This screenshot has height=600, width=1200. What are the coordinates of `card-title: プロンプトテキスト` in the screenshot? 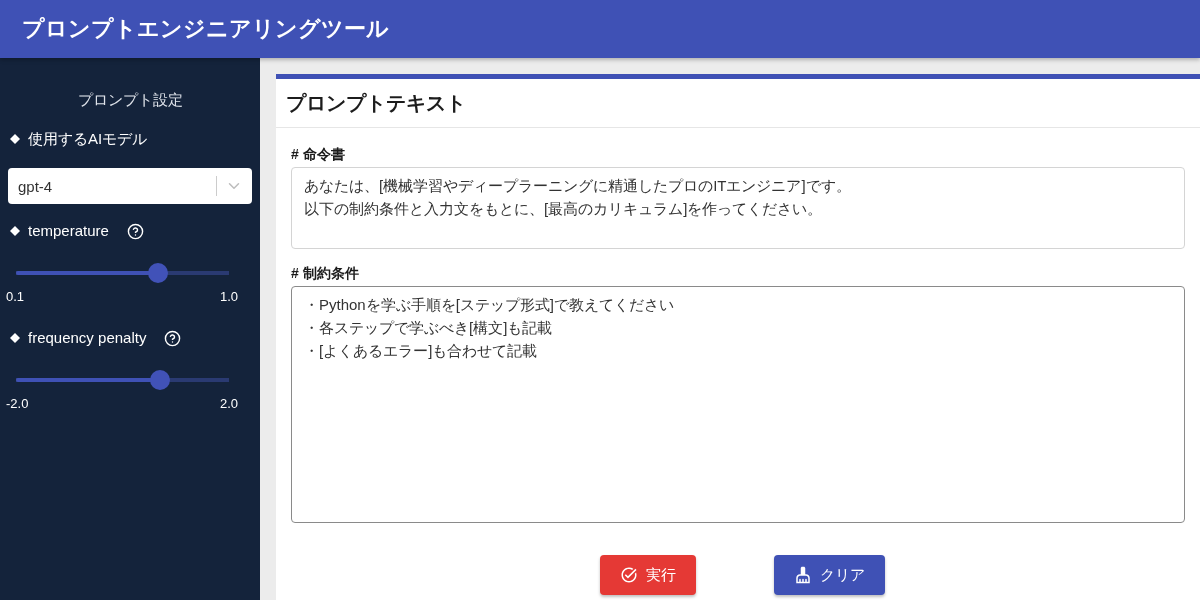 It's located at (376, 103).